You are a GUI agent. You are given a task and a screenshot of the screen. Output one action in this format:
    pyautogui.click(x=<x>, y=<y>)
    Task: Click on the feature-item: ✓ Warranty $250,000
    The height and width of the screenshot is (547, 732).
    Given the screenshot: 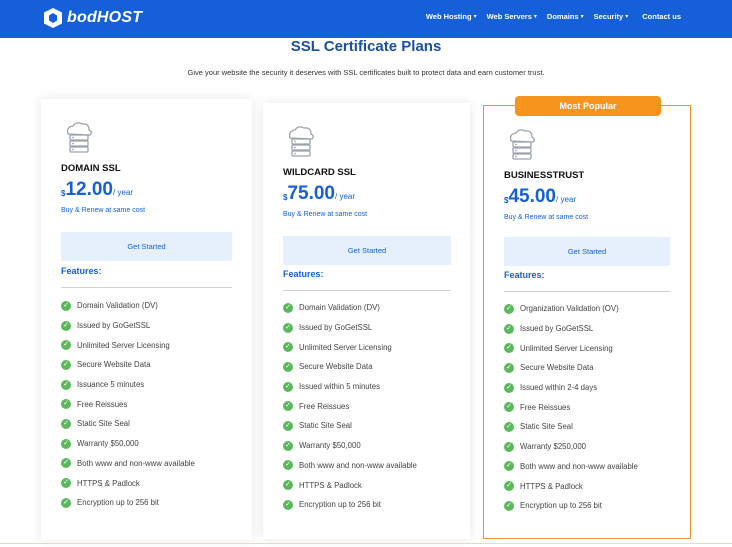 What is the action you would take?
    pyautogui.click(x=571, y=447)
    